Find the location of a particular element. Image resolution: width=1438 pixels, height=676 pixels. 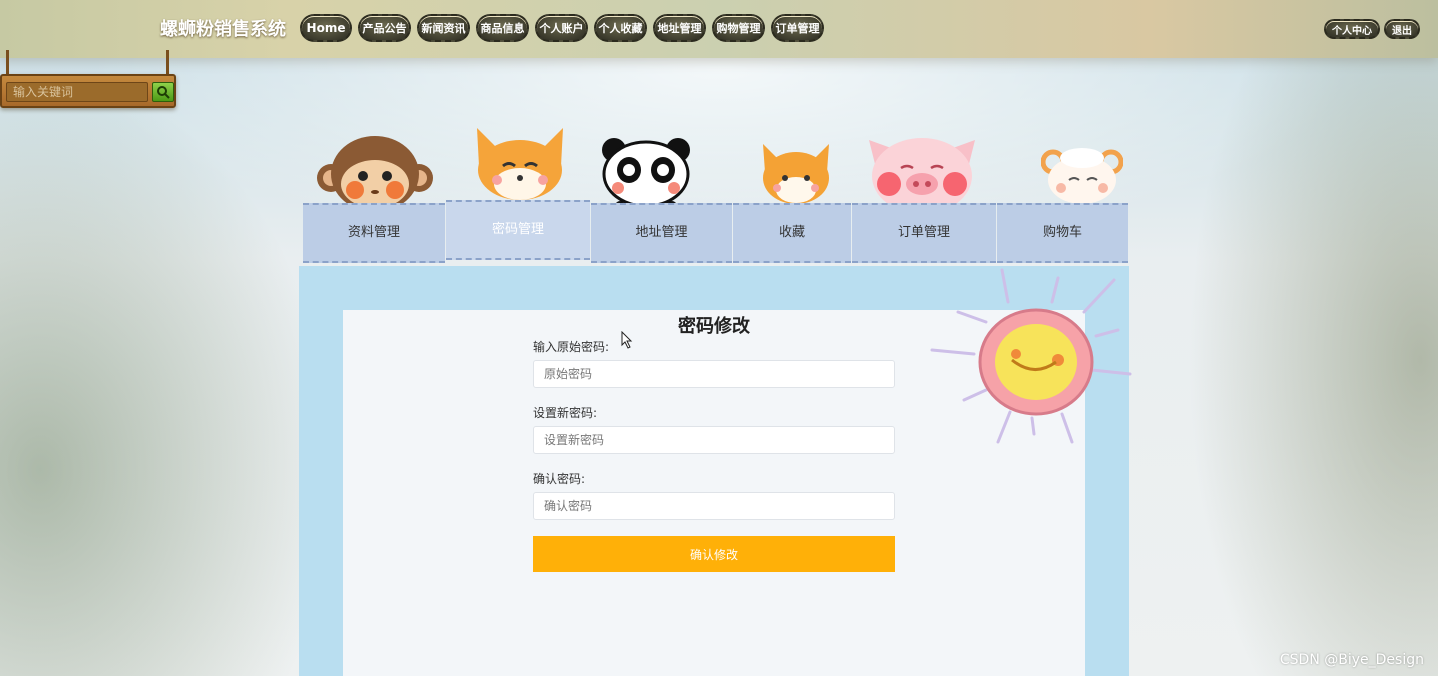

user-nav: 个人中心 退出 is located at coordinates (1372, 29).